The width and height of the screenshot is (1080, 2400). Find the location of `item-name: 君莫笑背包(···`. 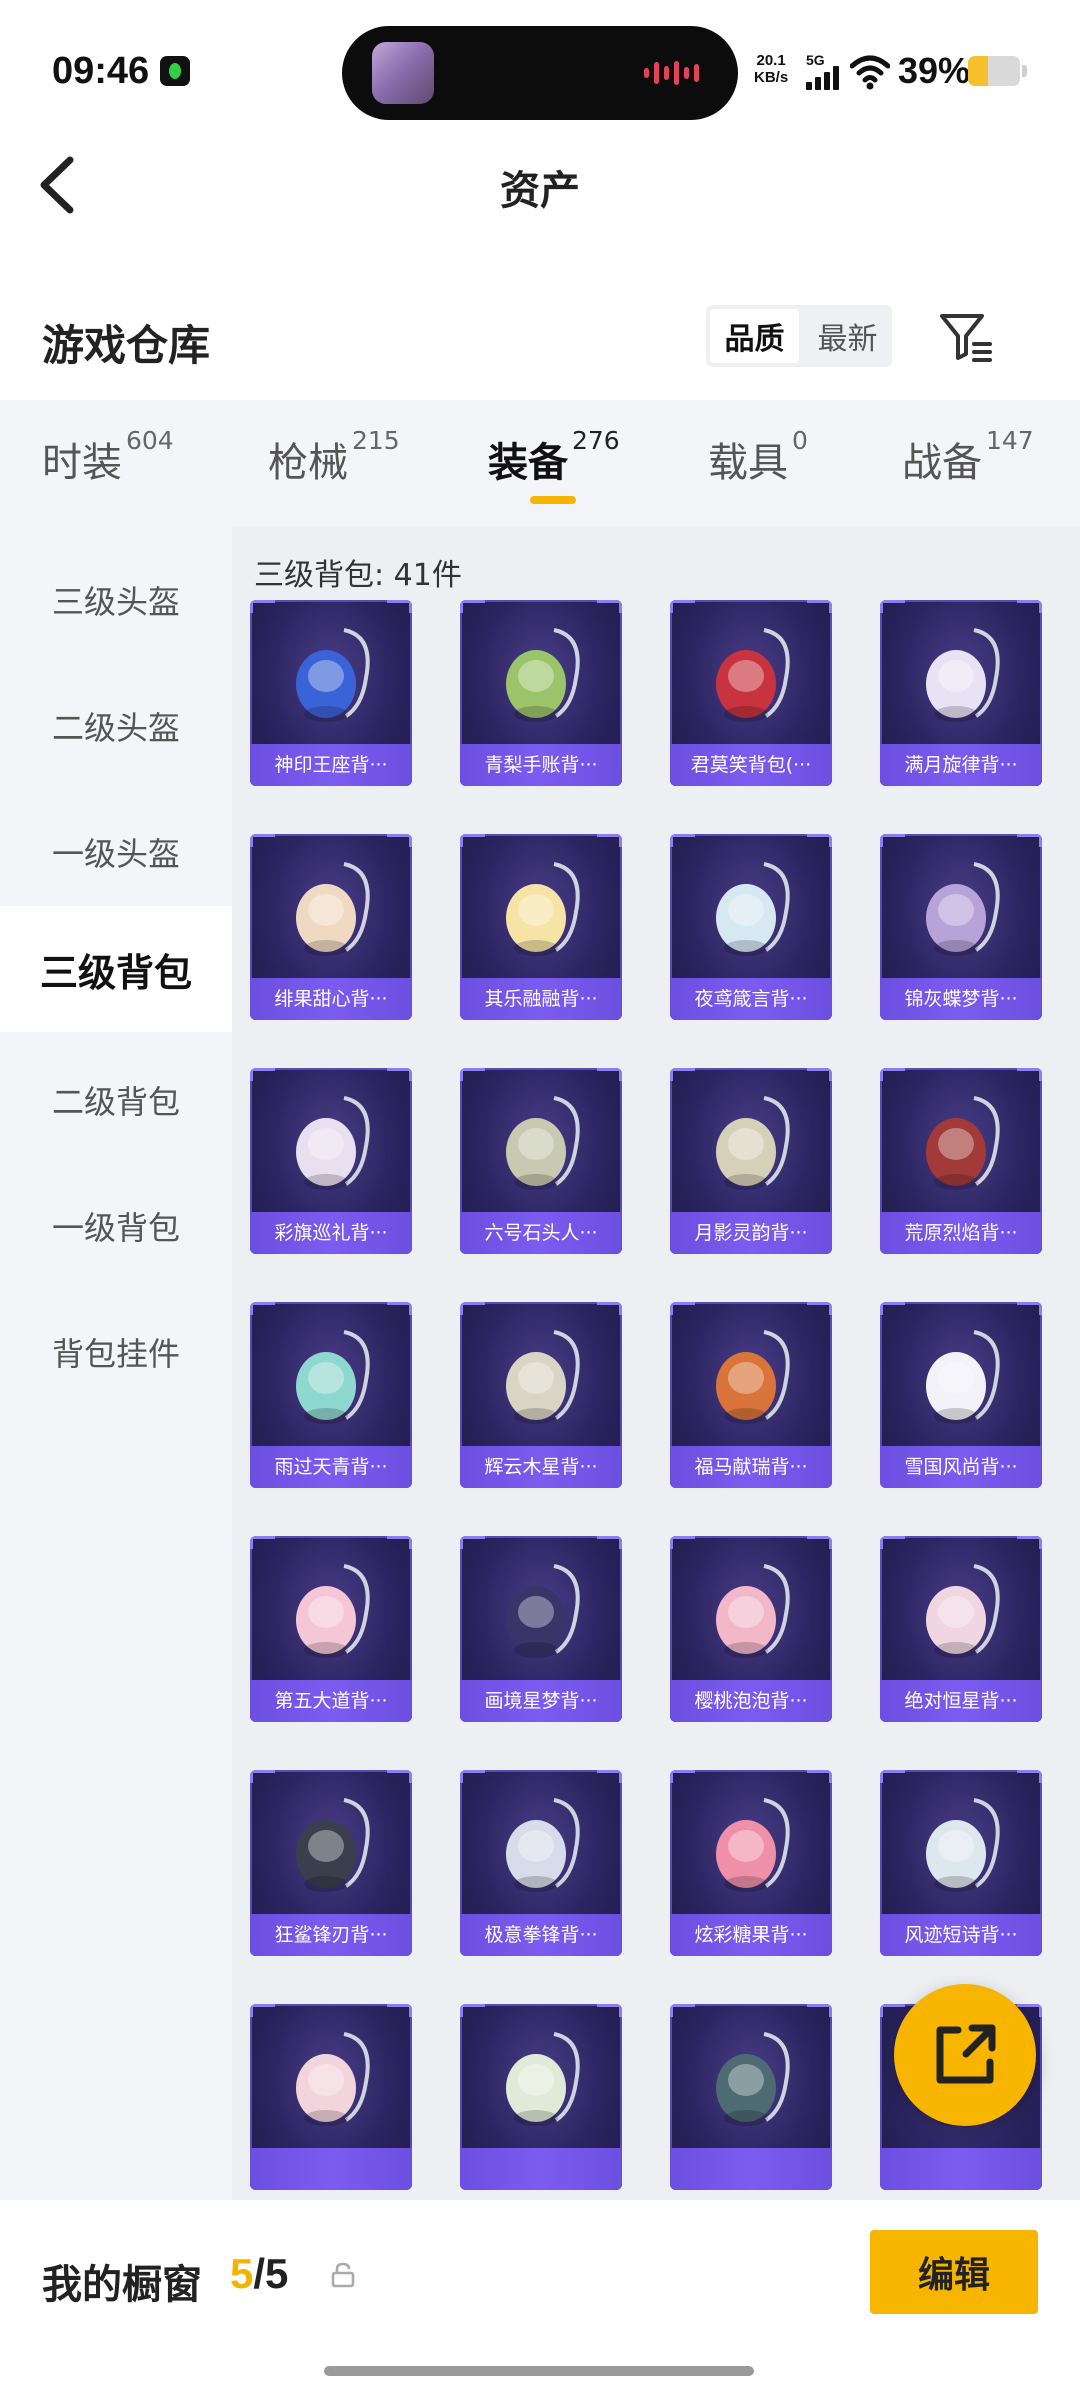

item-name: 君莫笑背包(··· is located at coordinates (751, 765).